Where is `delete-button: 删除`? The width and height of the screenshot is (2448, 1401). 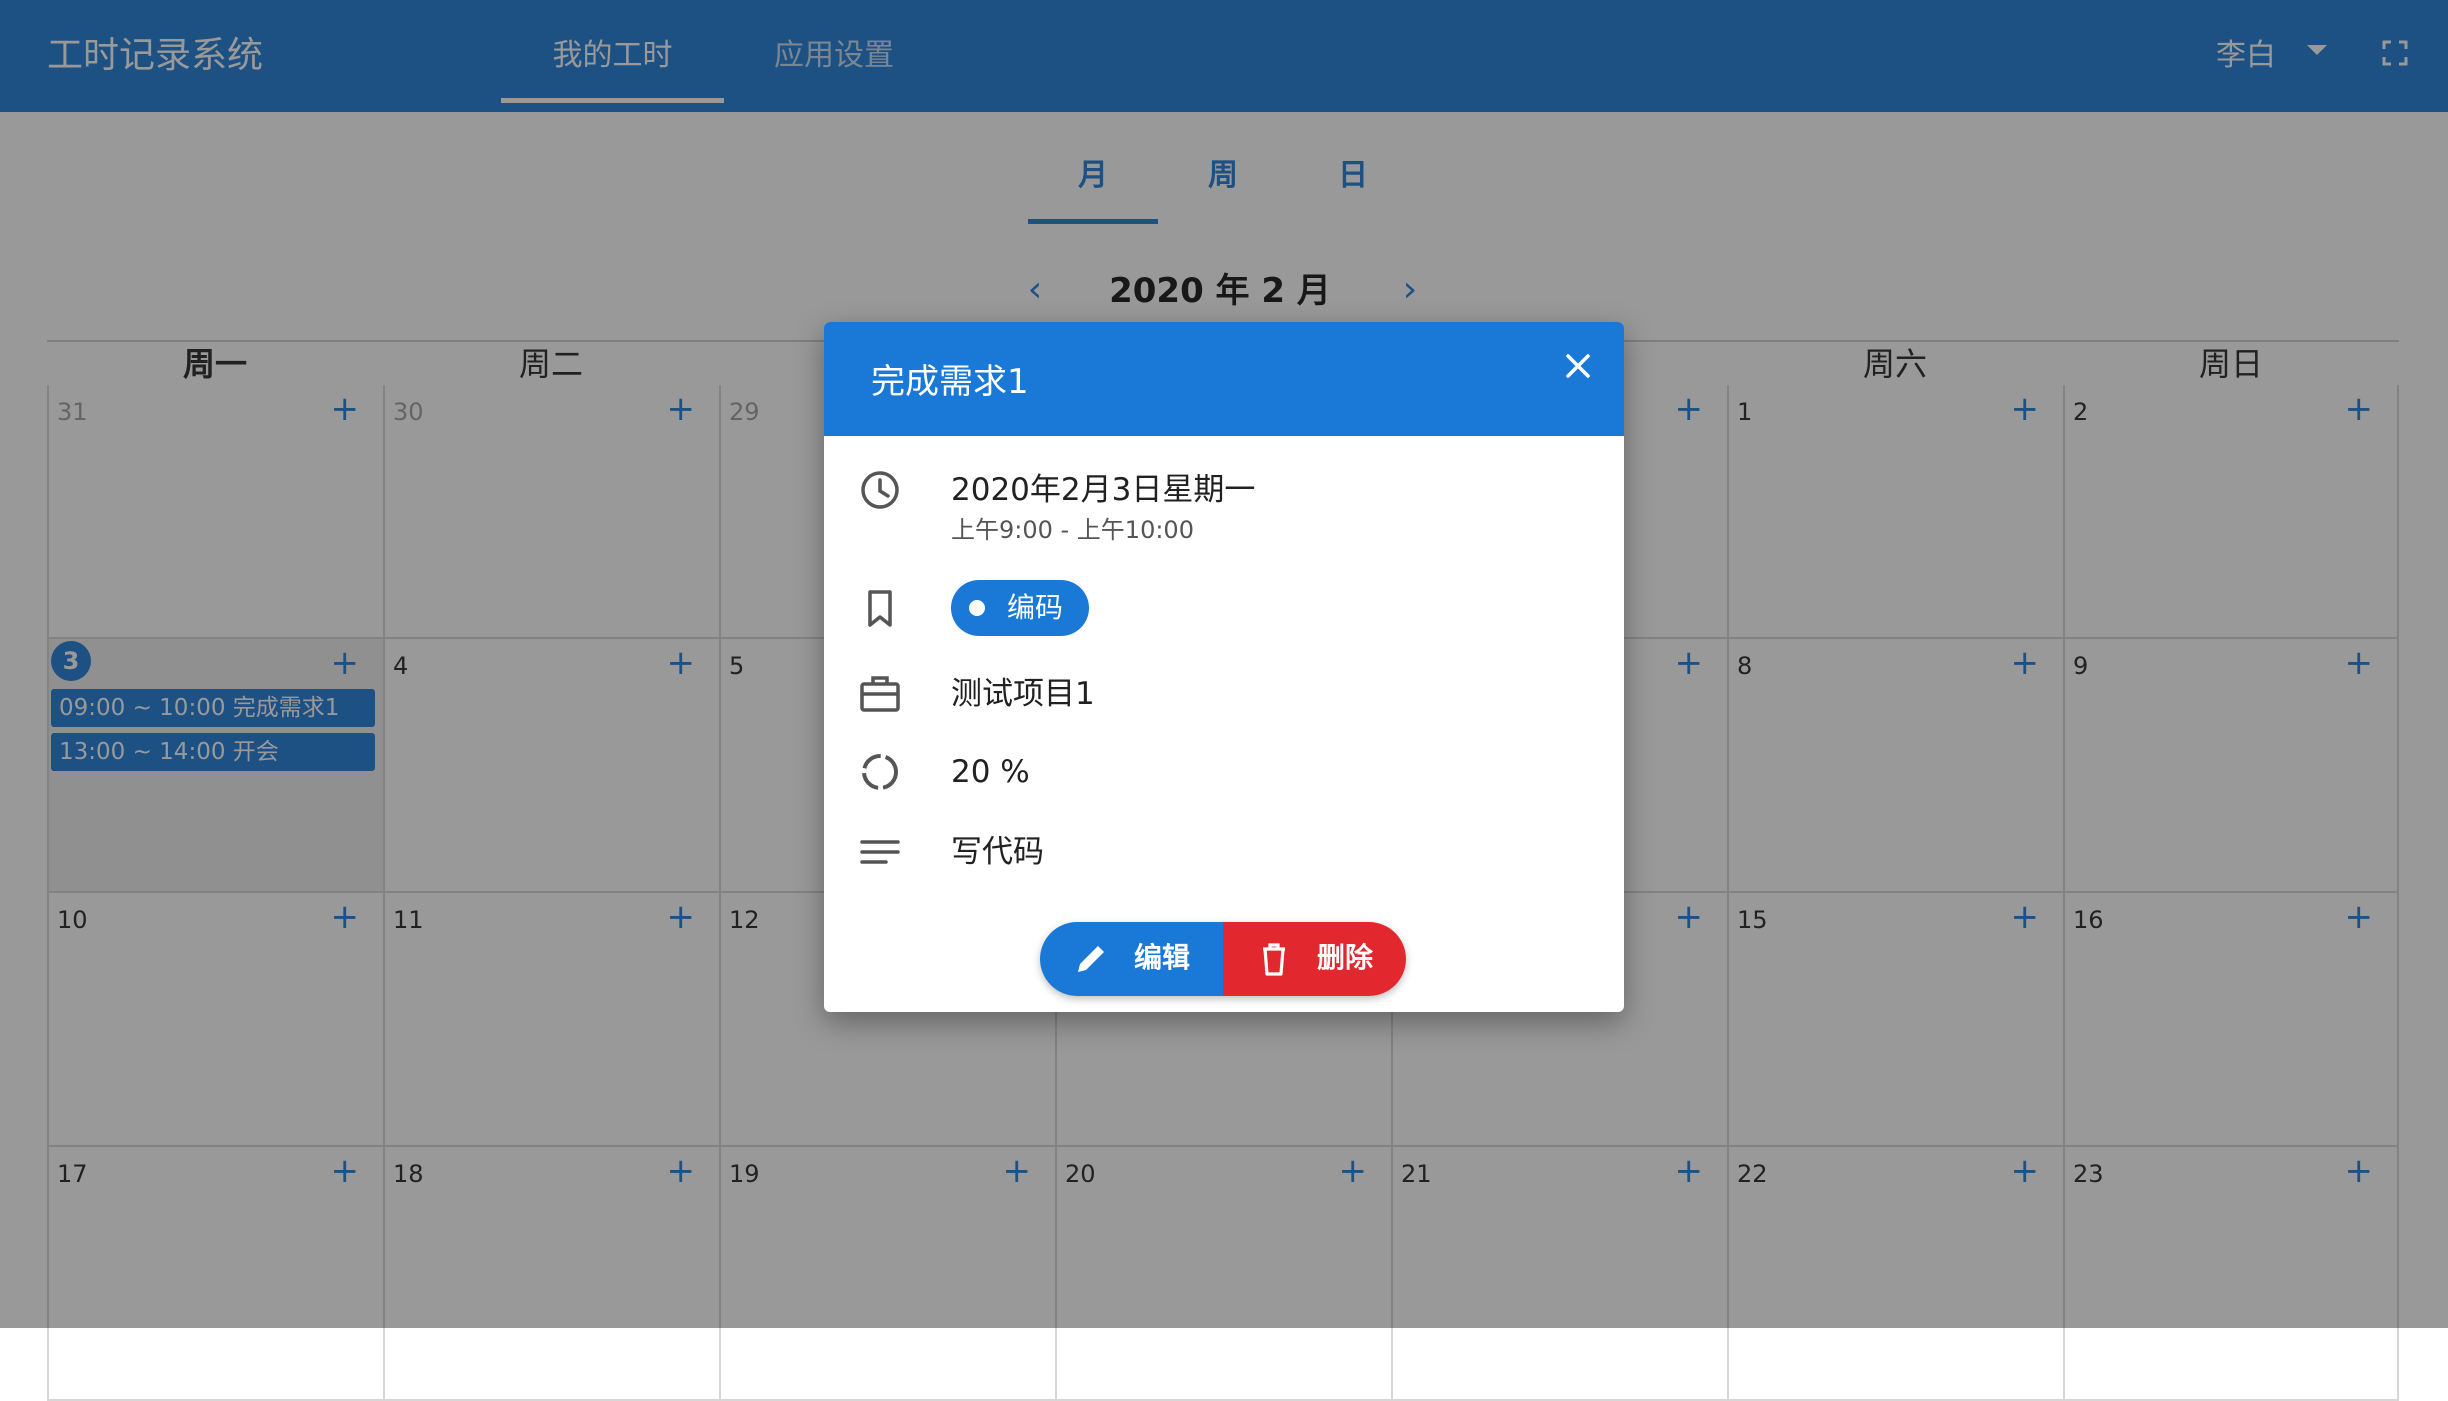 delete-button: 删除 is located at coordinates (1314, 959).